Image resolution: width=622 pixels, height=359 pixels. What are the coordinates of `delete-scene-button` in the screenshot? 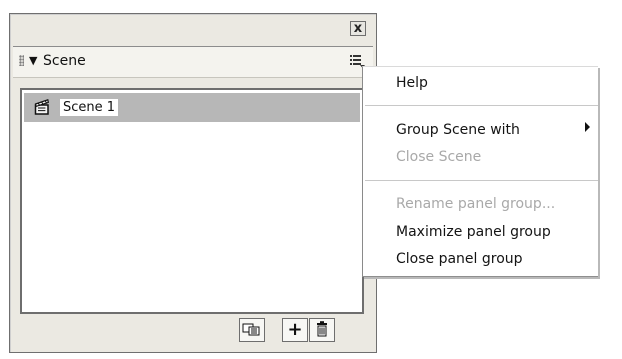 It's located at (322, 330).